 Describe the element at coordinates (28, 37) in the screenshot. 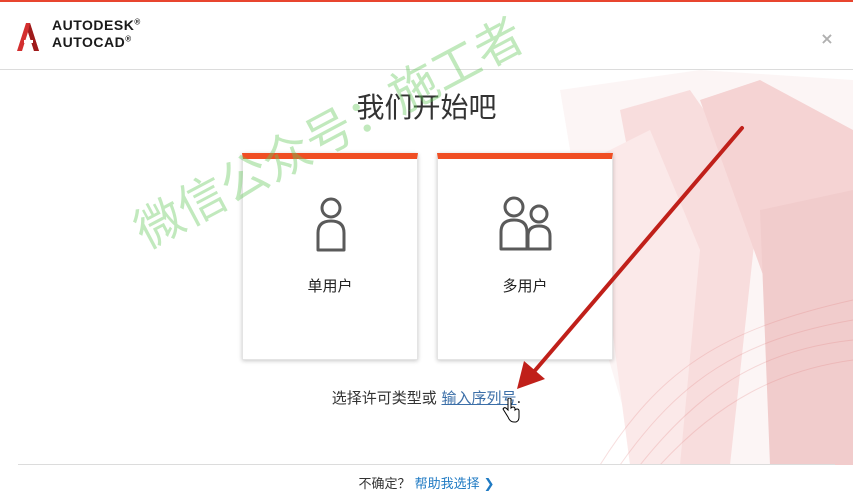

I see `autocad-logo-icon` at that location.